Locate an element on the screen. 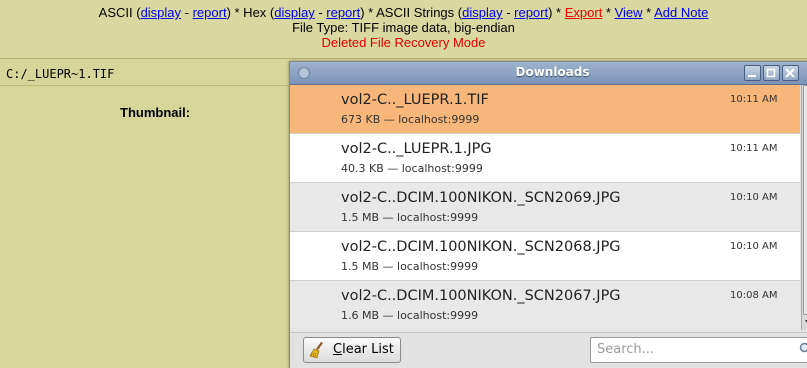  broom-icon is located at coordinates (318, 350).